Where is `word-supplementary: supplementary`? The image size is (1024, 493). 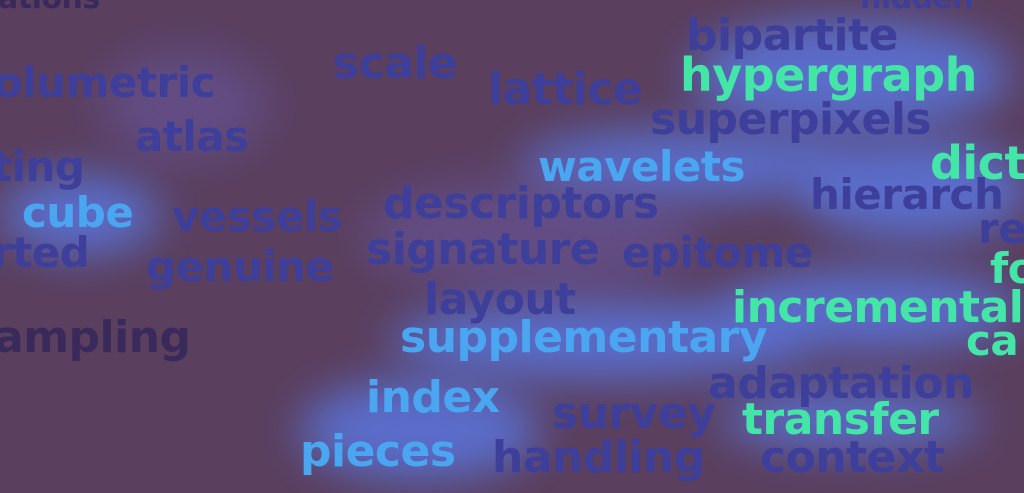 word-supplementary: supplementary is located at coordinates (584, 337).